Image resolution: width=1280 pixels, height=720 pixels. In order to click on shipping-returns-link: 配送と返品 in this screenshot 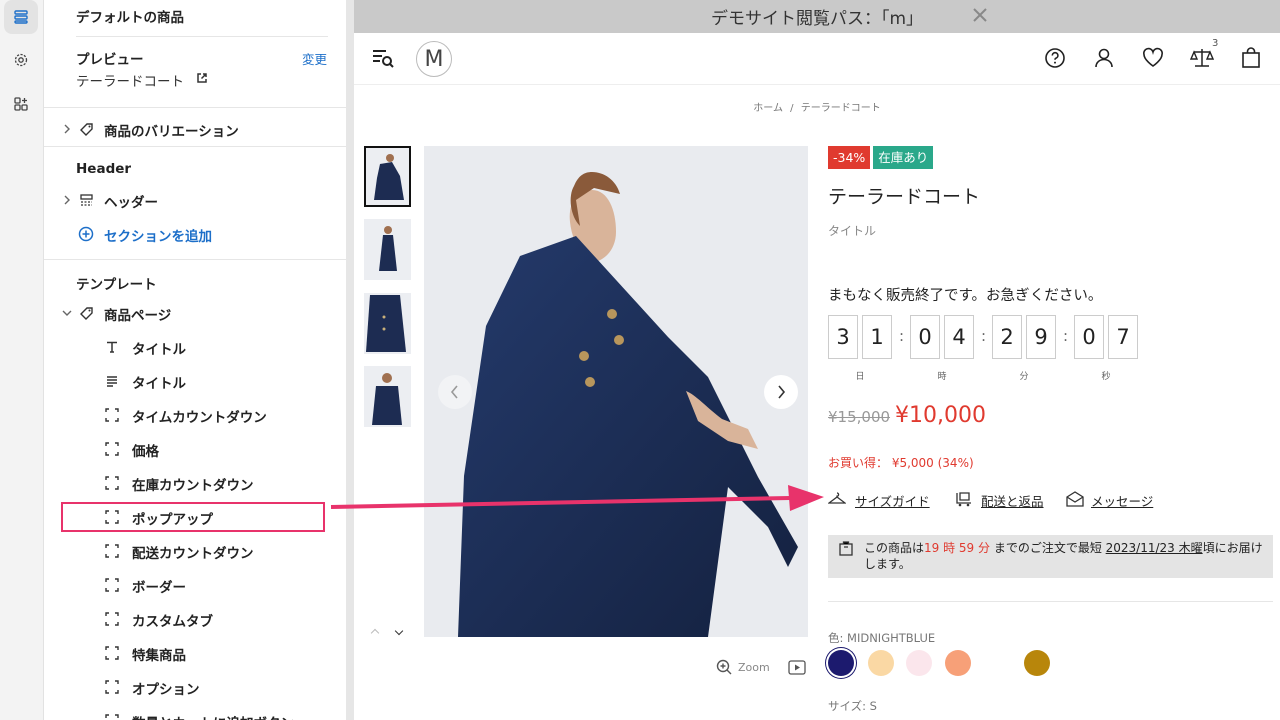, I will do `click(1012, 500)`.